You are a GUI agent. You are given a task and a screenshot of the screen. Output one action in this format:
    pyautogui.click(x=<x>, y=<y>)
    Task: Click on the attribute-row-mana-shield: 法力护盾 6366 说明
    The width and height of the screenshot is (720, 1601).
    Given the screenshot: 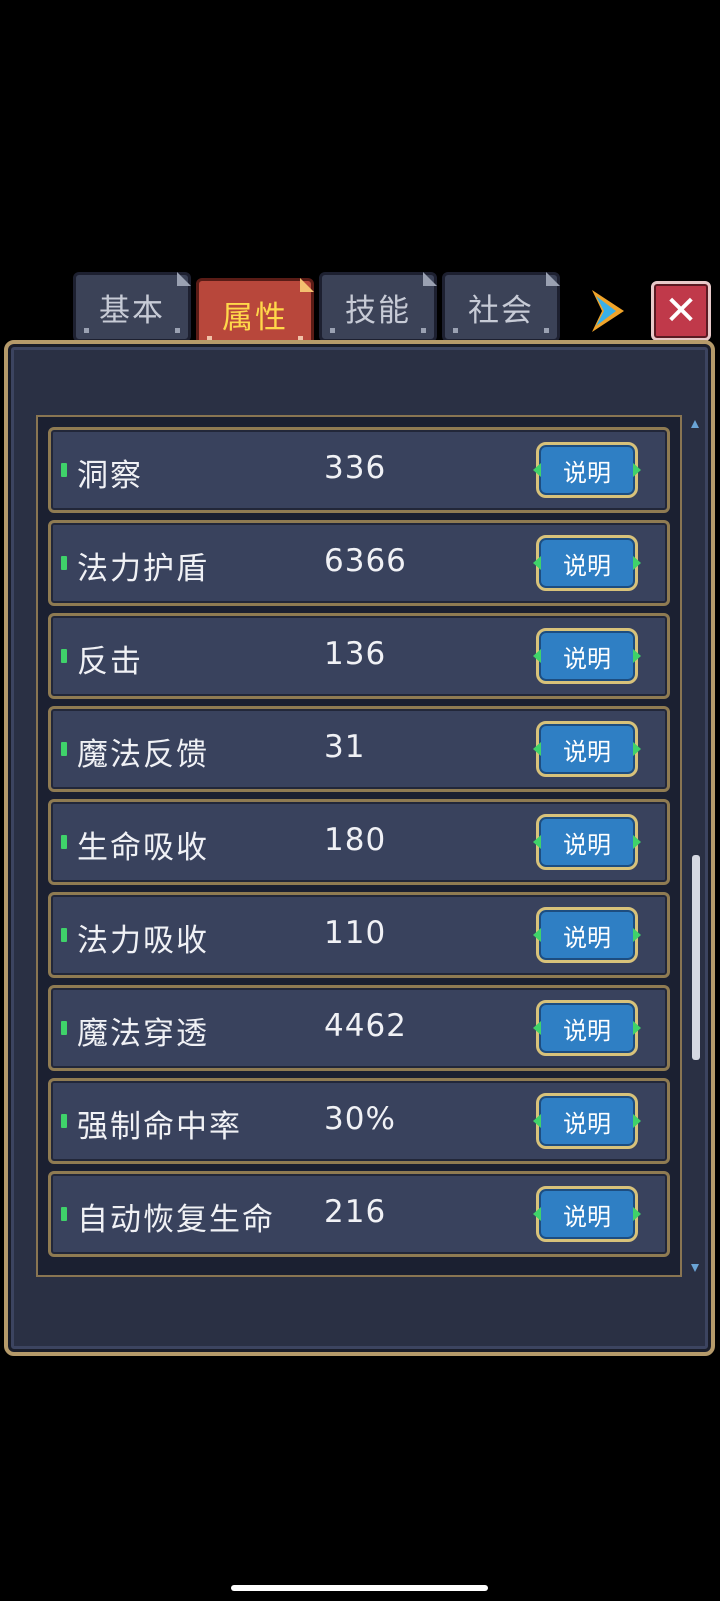 What is the action you would take?
    pyautogui.click(x=359, y=563)
    